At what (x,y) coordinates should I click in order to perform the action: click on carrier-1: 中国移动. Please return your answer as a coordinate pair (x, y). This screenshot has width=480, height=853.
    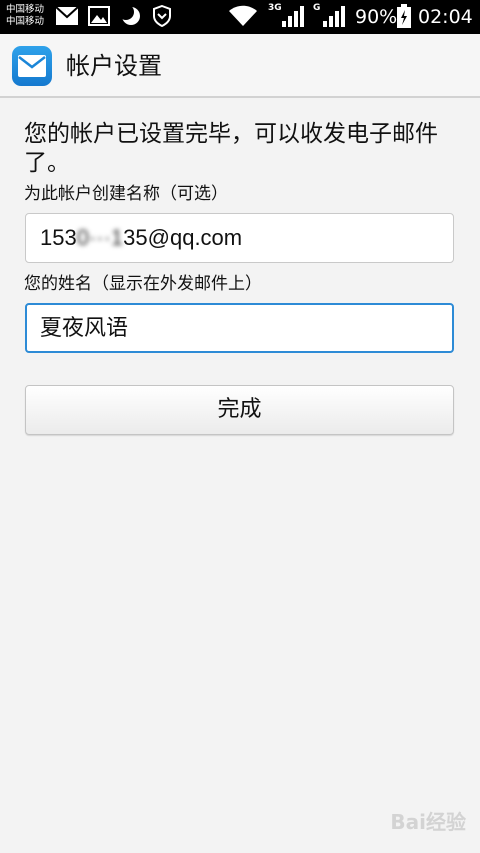
    Looking at the image, I should click on (25, 9).